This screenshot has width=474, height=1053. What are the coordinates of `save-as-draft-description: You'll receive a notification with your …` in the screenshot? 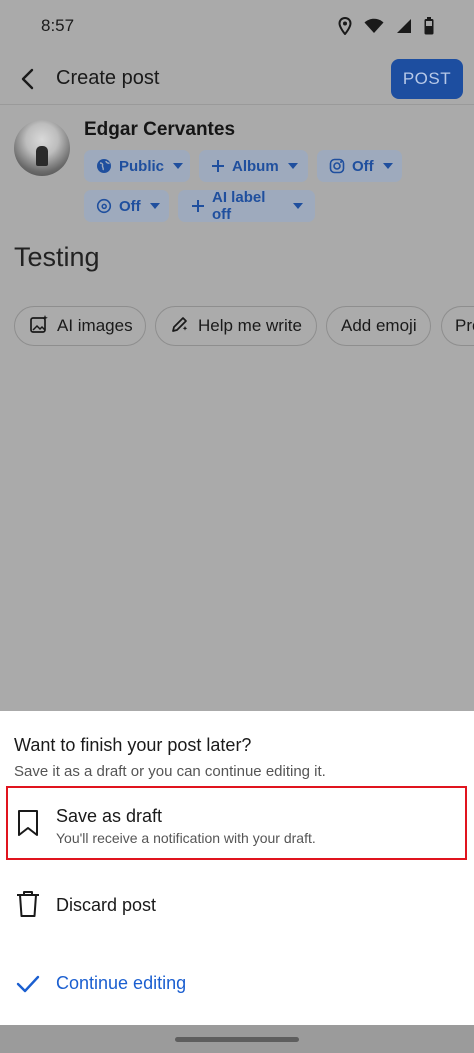 It's located at (186, 838).